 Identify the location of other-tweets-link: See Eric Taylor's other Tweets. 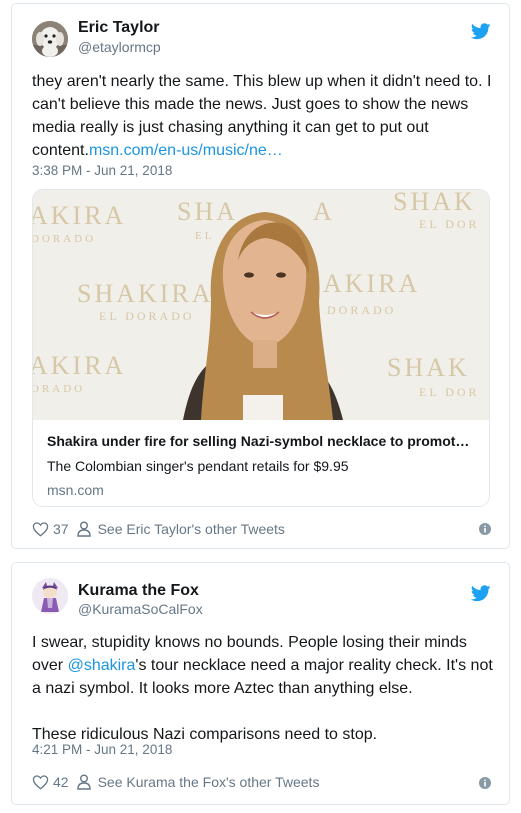
(191, 529).